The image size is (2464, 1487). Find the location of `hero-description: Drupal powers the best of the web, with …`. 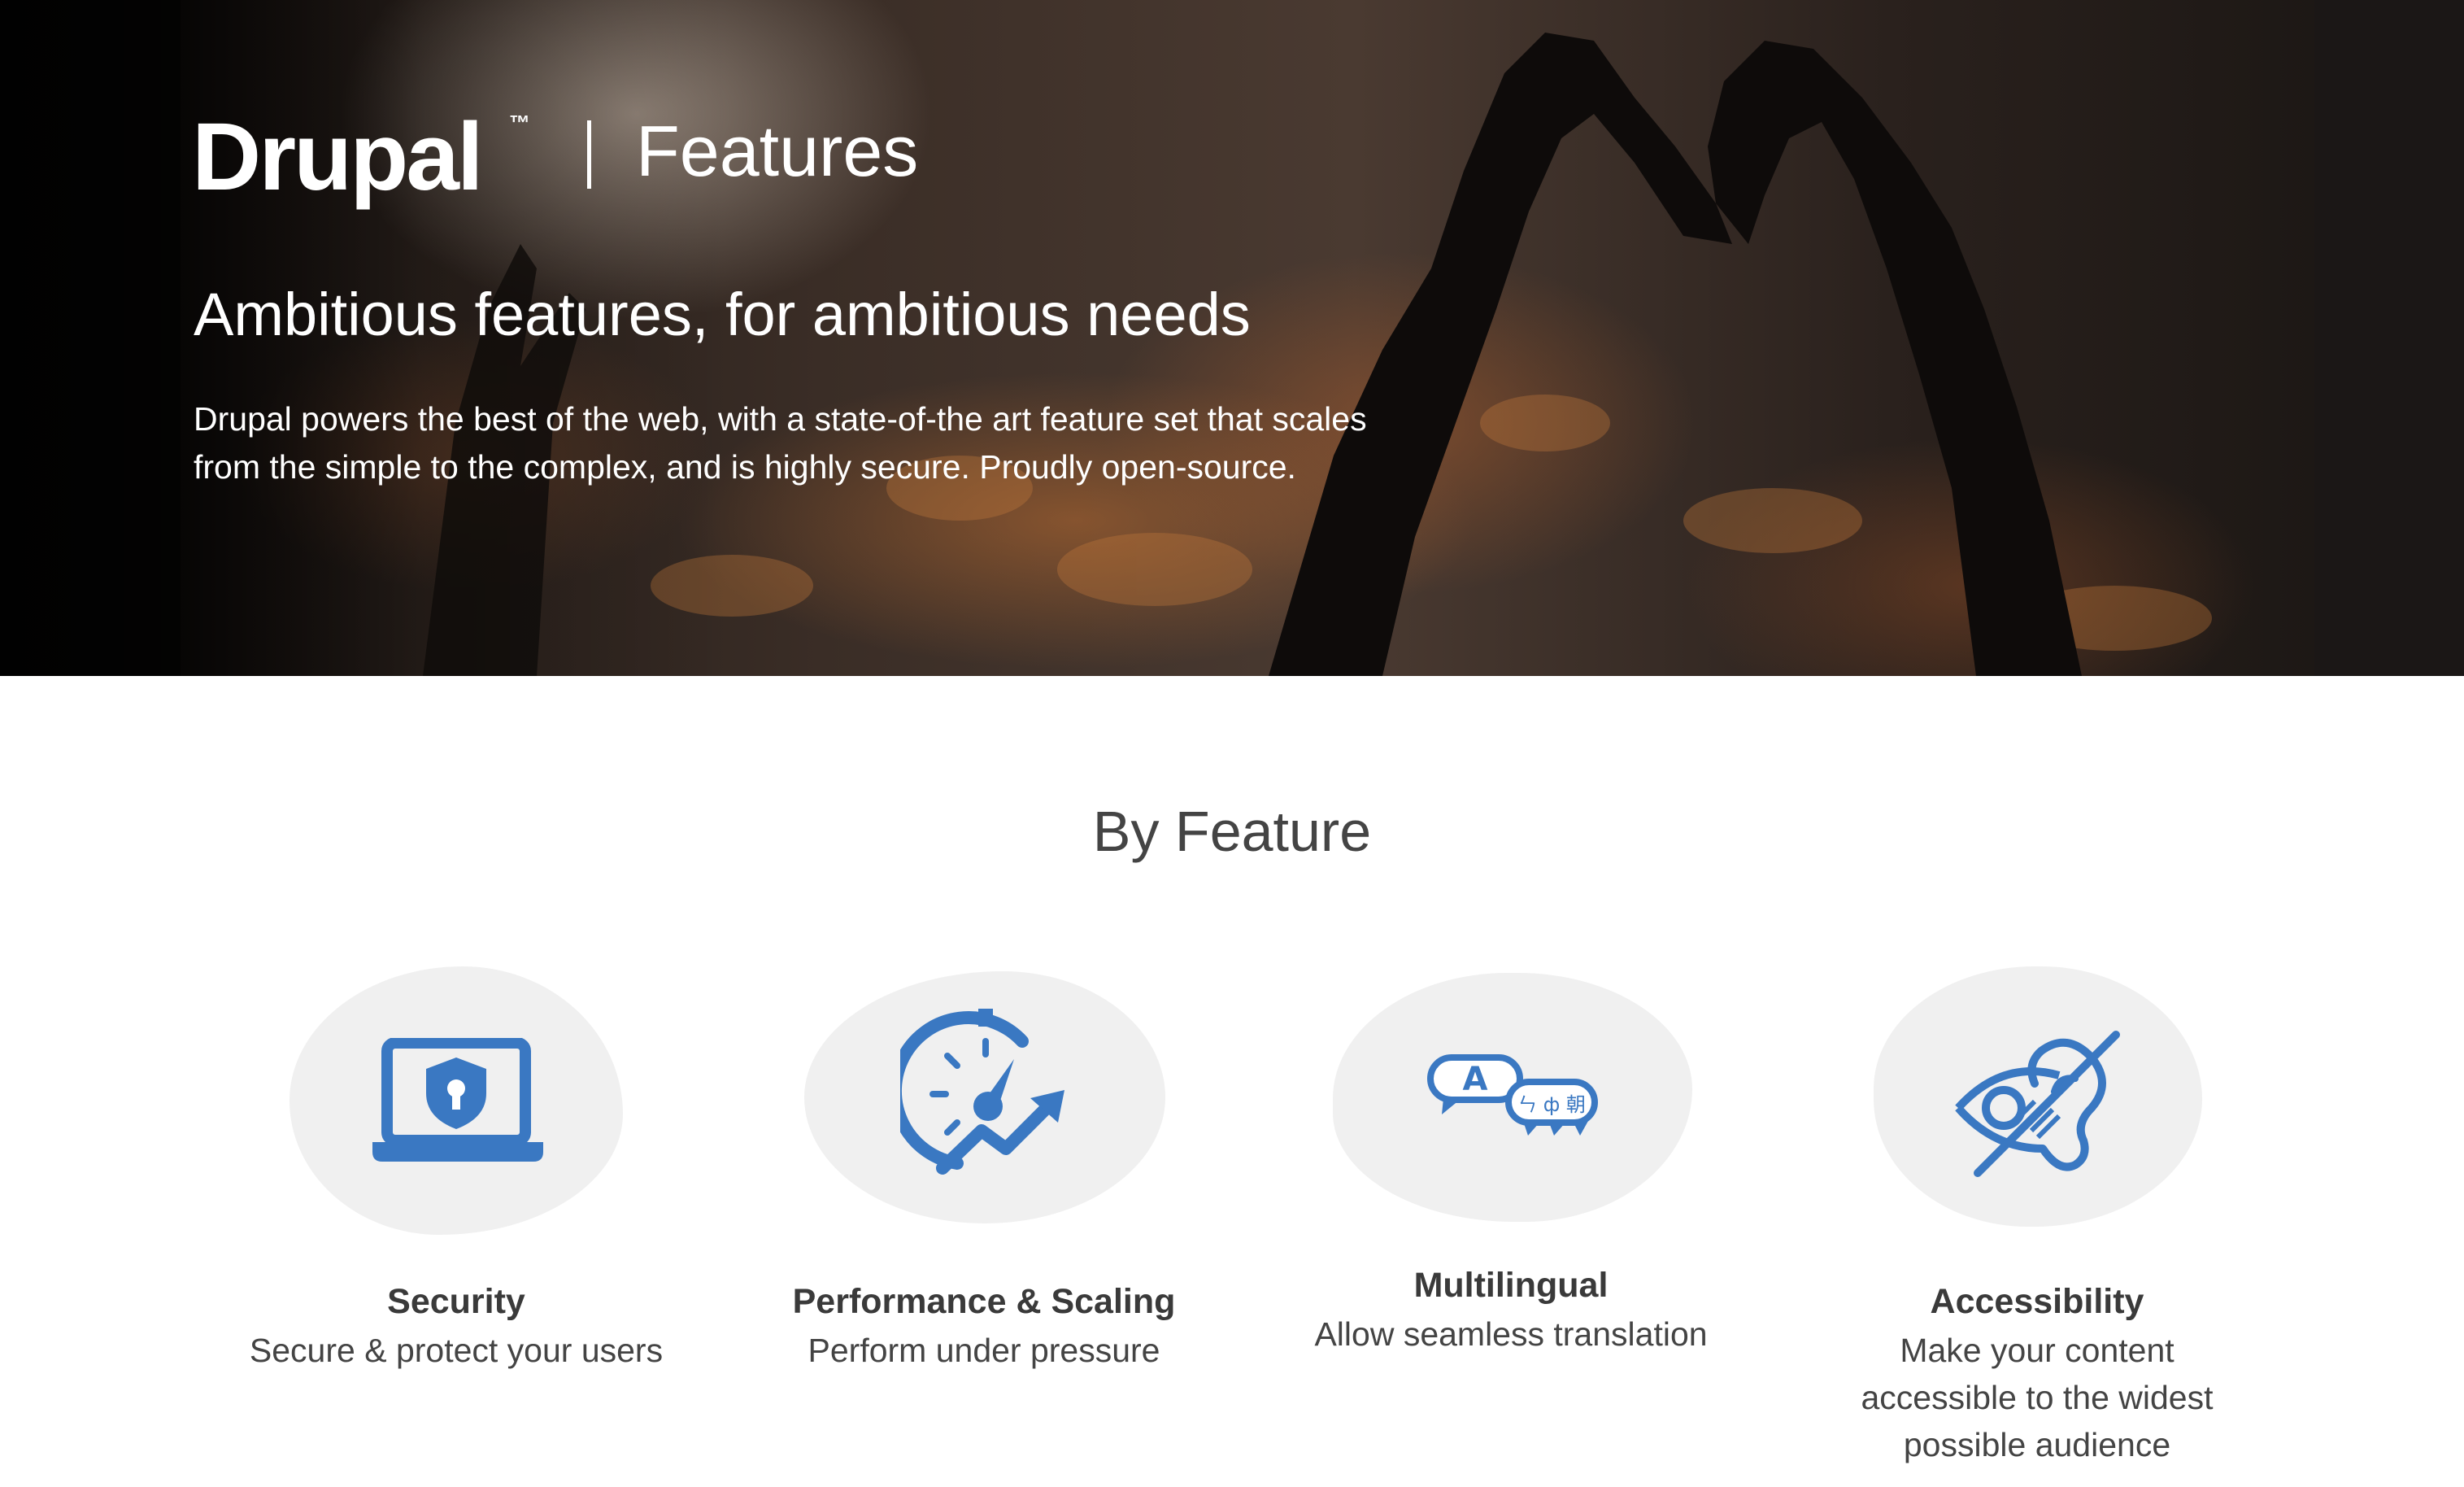

hero-description: Drupal powers the best of the web, with … is located at coordinates (780, 443).